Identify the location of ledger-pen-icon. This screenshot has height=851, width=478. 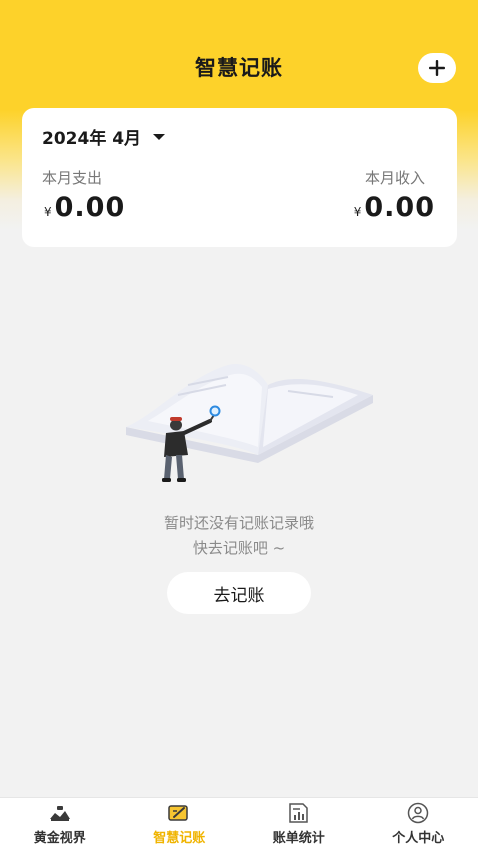
(179, 813).